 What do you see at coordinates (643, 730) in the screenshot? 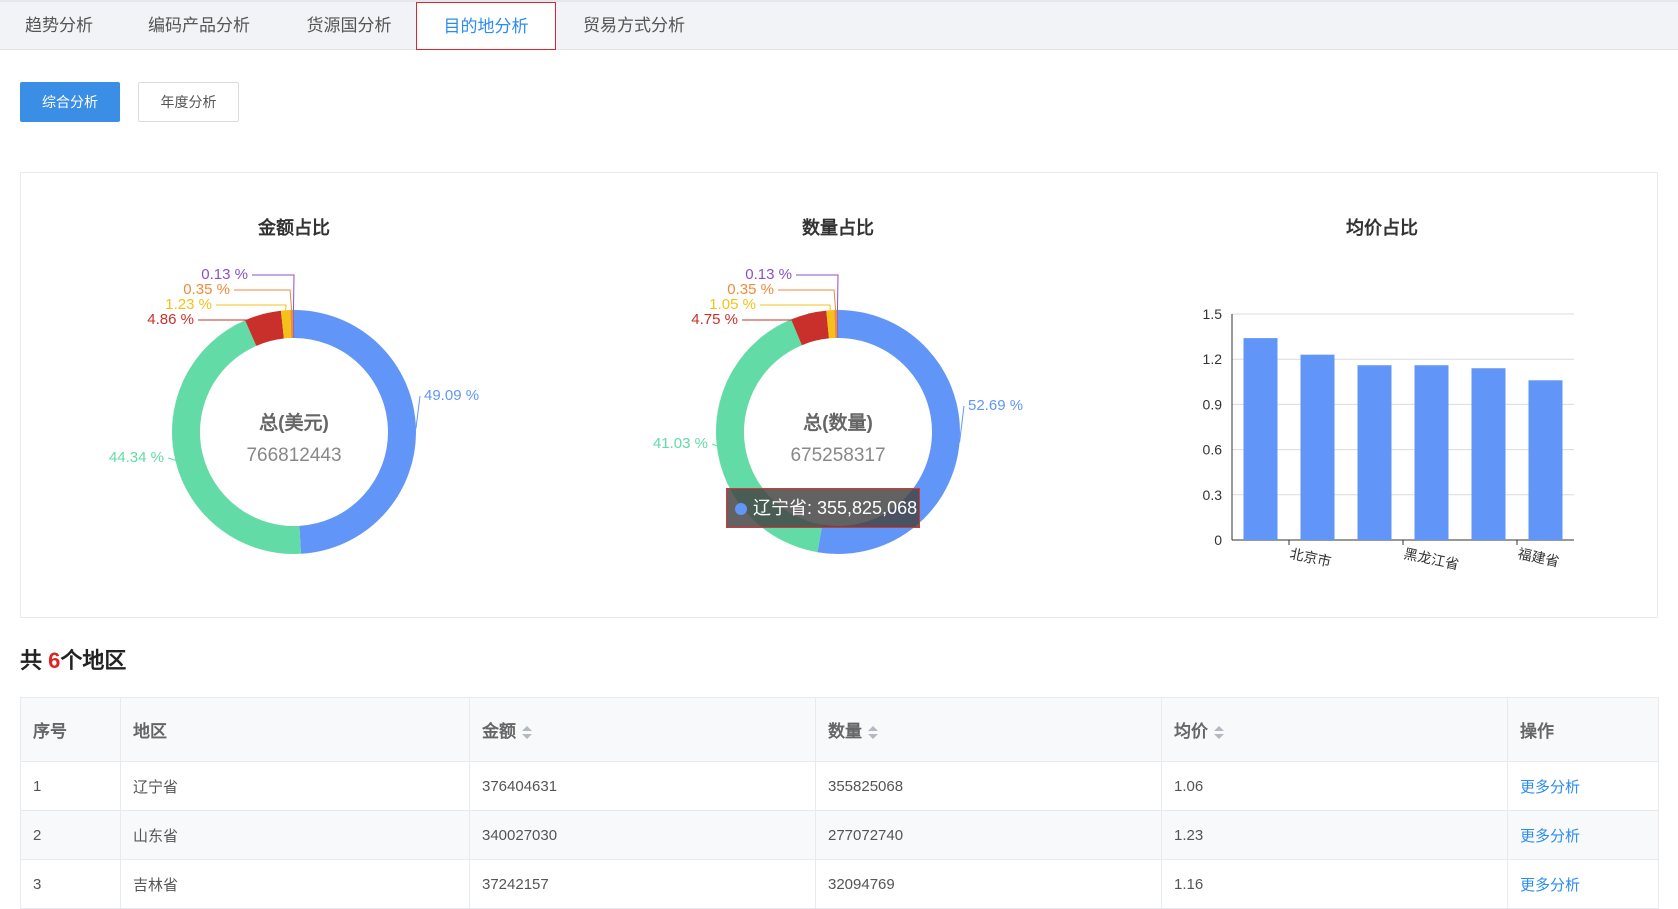
I see `header-amount: 金额` at bounding box center [643, 730].